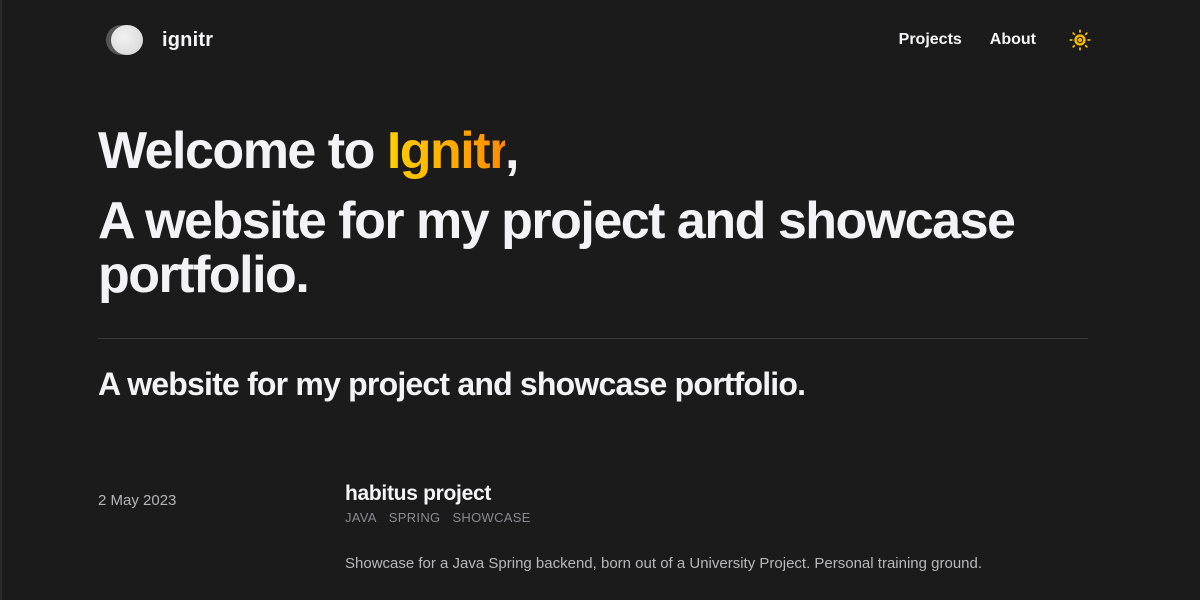 This screenshot has height=600, width=1200. What do you see at coordinates (124, 40) in the screenshot?
I see `logo-icon` at bounding box center [124, 40].